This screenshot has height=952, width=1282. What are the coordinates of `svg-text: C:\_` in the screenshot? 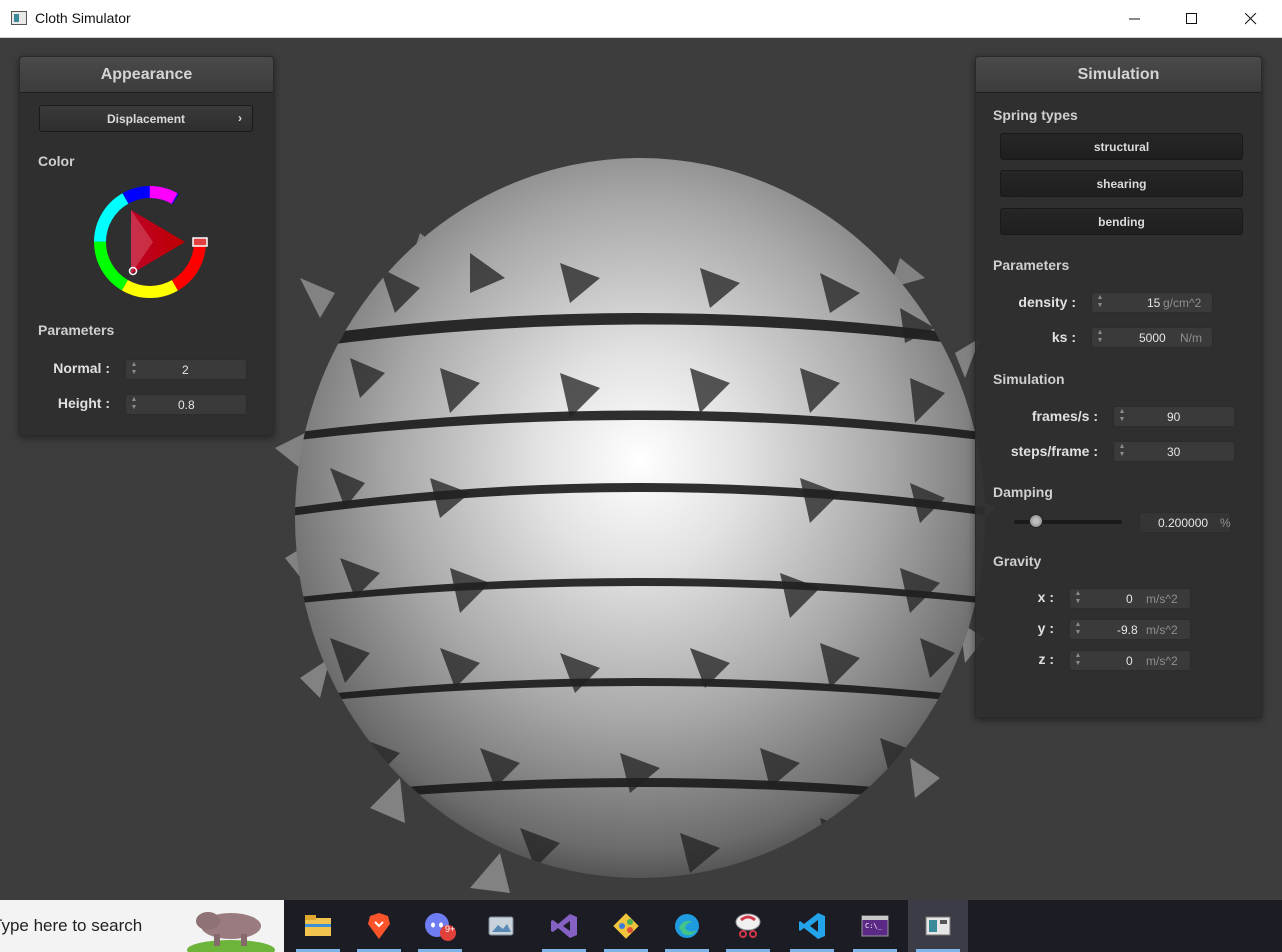 It's located at (874, 926).